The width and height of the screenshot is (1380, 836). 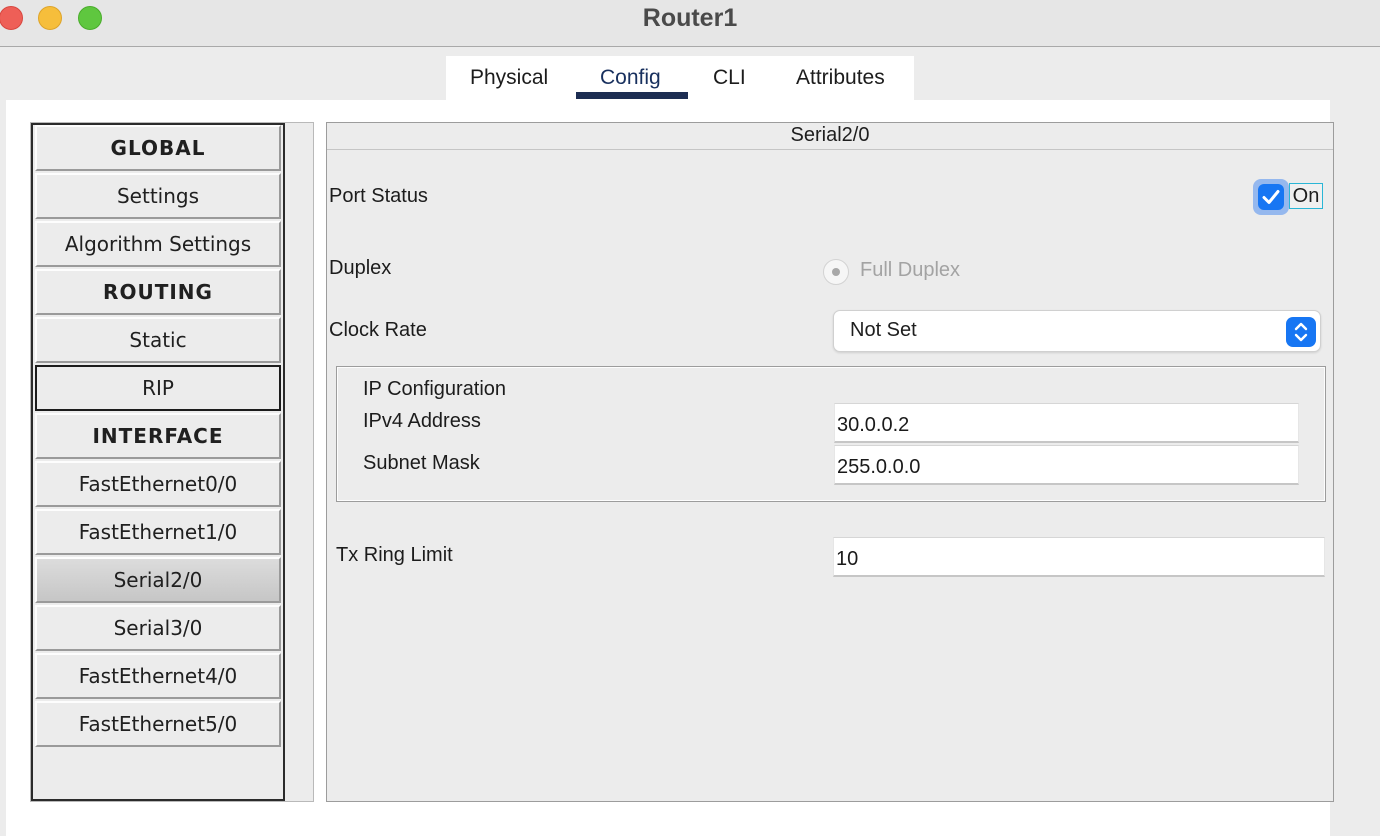 I want to click on sidebar-header-routing: ROUTING, so click(x=158, y=292).